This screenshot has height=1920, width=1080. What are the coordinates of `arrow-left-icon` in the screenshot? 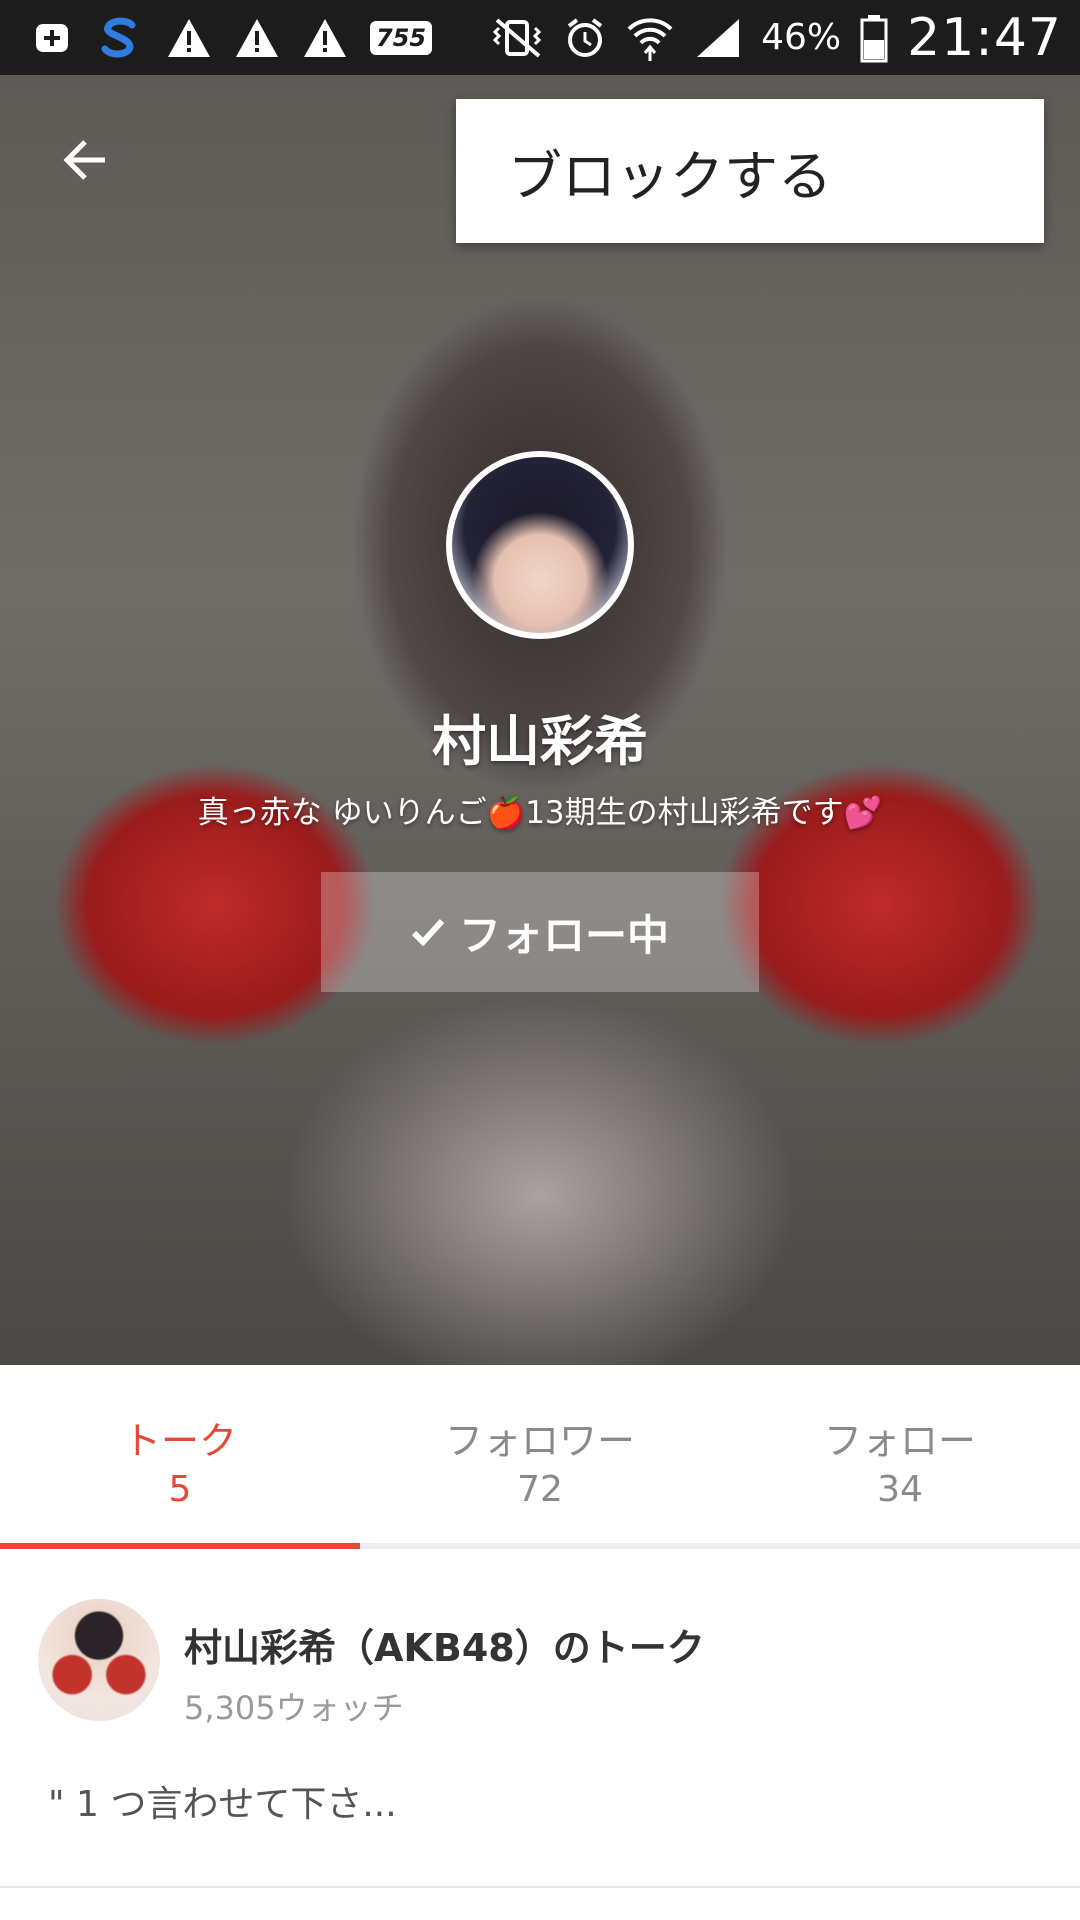 It's located at (84, 160).